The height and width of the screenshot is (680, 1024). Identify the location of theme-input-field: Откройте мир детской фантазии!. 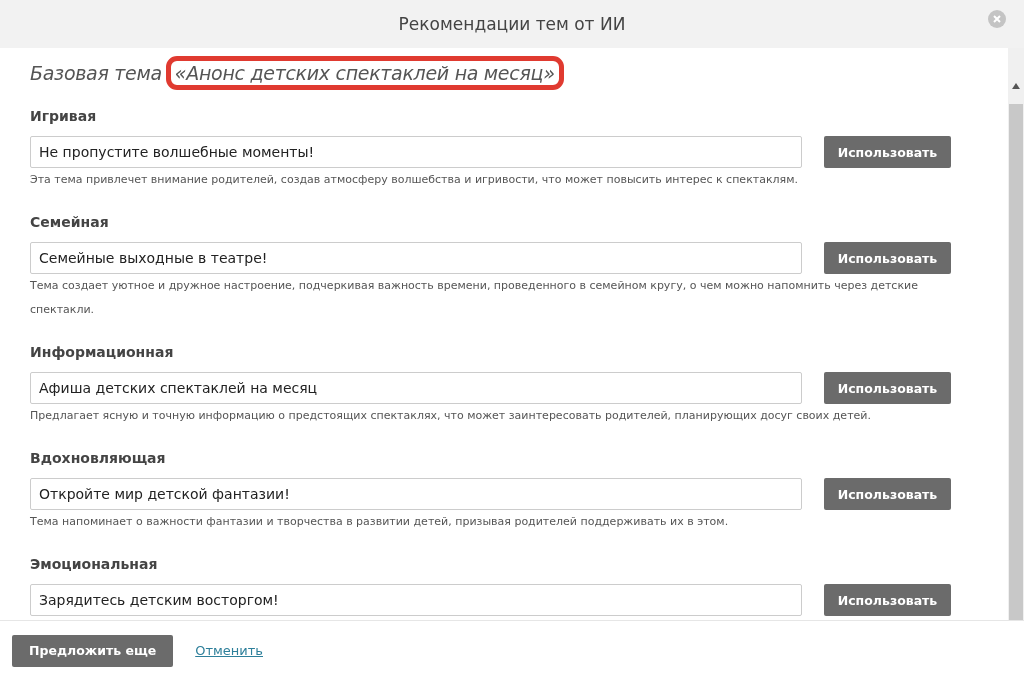
(416, 494).